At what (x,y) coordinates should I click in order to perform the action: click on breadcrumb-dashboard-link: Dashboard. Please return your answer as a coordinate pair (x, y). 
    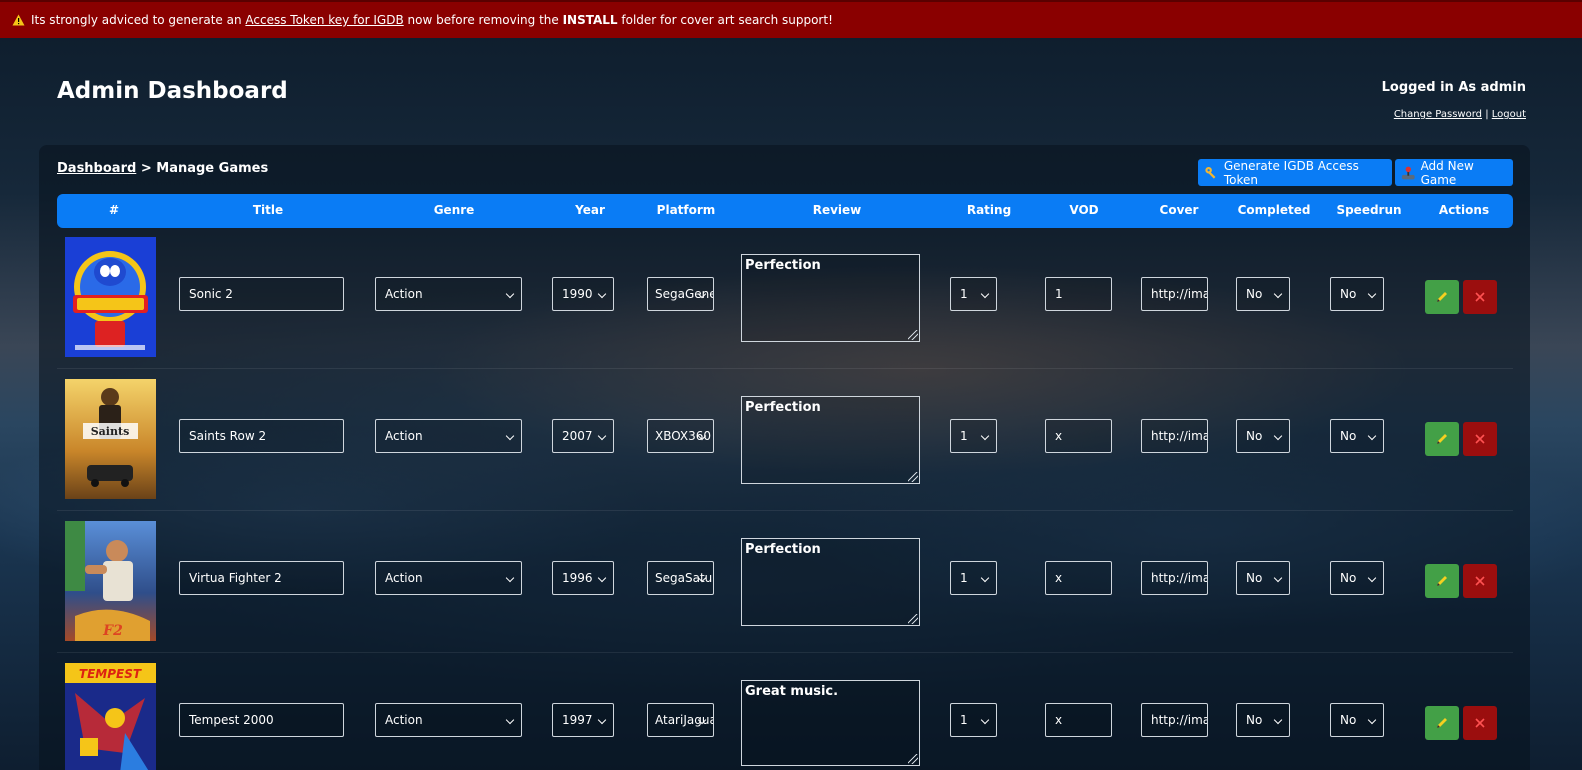
    Looking at the image, I should click on (96, 168).